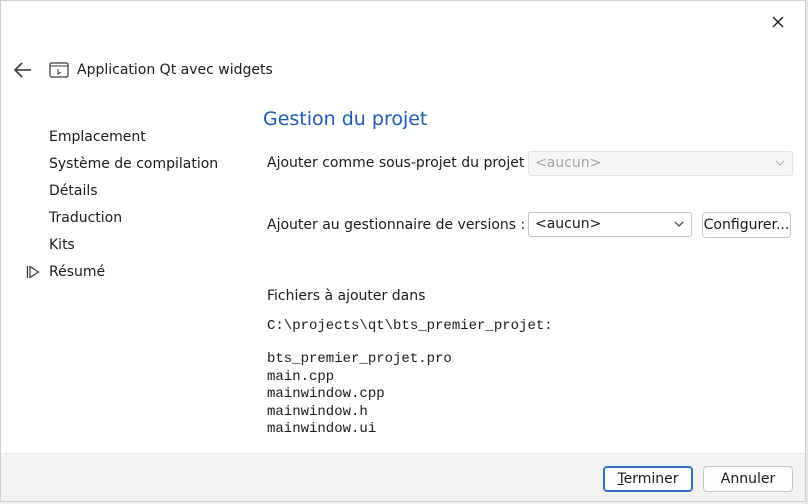  I want to click on list-item: bts_premier_projet.pro, so click(359, 359).